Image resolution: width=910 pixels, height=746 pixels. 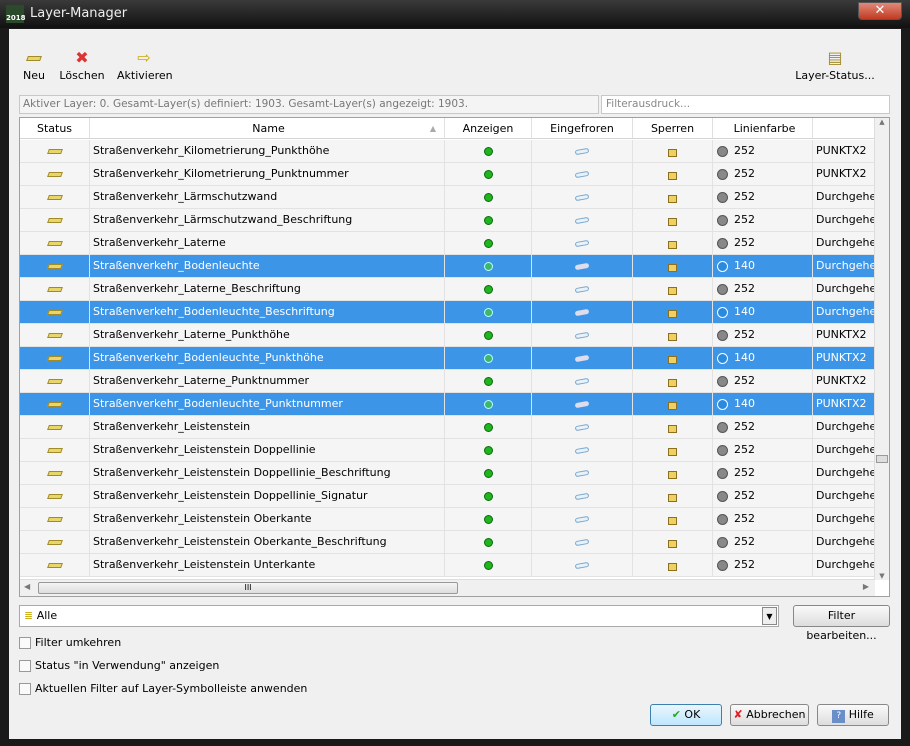 What do you see at coordinates (27, 586) in the screenshot?
I see `scroll-left-icon: ◀` at bounding box center [27, 586].